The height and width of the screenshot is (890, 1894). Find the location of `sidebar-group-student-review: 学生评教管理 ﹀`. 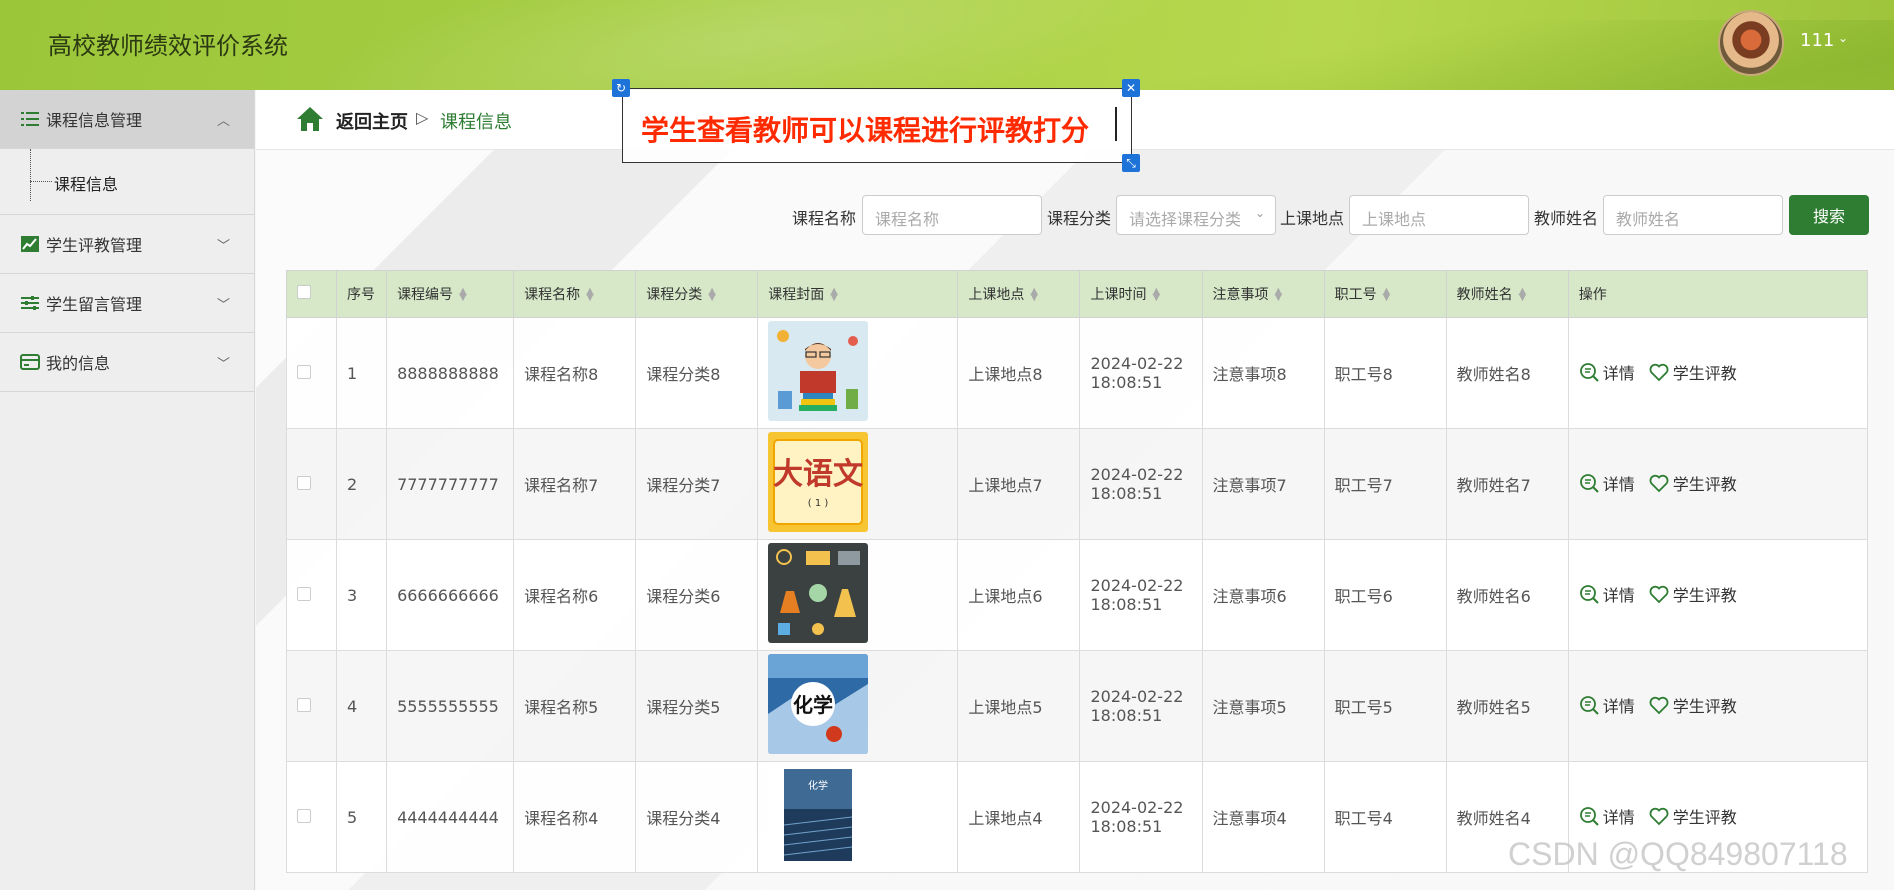

sidebar-group-student-review: 学生评教管理 ﹀ is located at coordinates (127, 244).